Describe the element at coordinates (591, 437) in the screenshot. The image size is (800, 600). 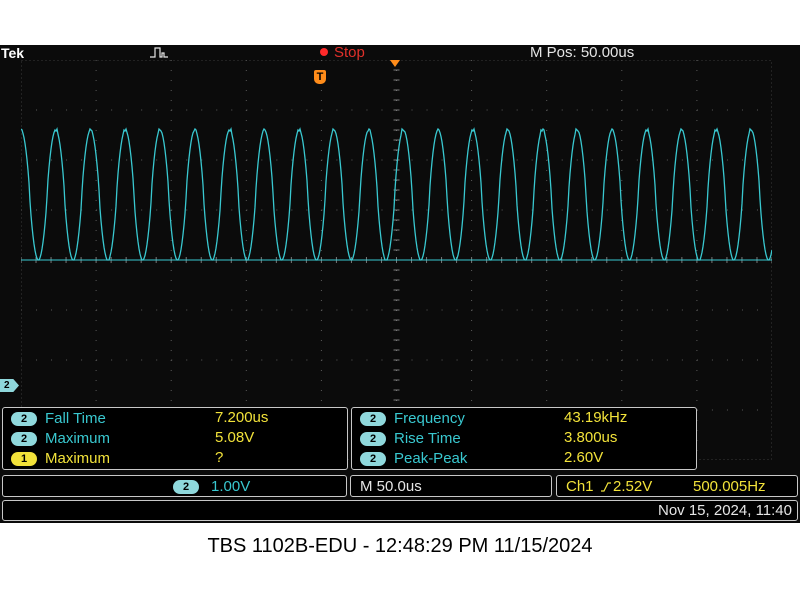
I see `measurement-value: 3.800us` at that location.